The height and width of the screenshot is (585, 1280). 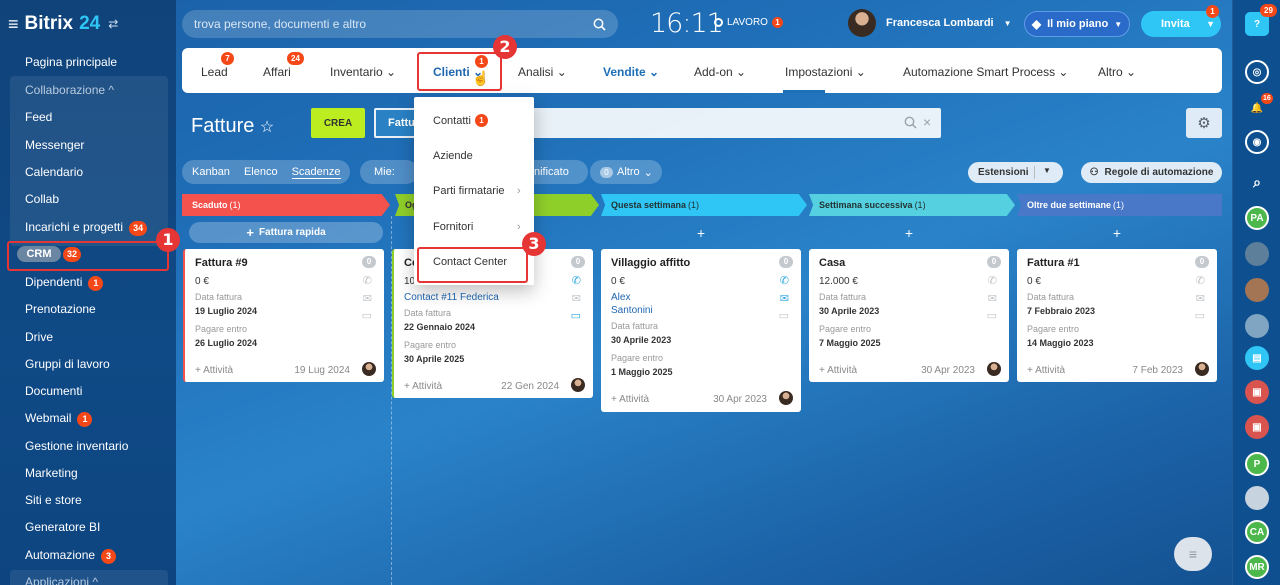 I want to click on filter-chip: Fattu, so click(x=396, y=123).